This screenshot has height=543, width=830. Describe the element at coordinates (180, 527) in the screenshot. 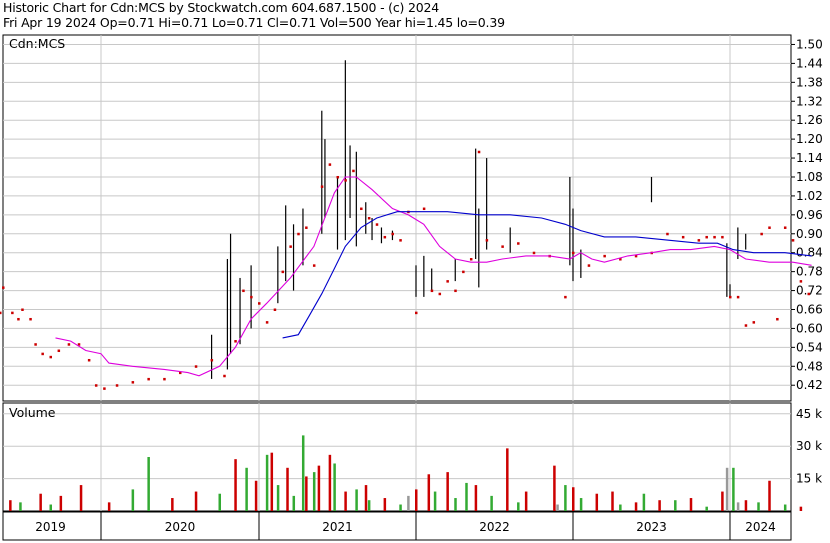

I see `year-label: 2020` at that location.